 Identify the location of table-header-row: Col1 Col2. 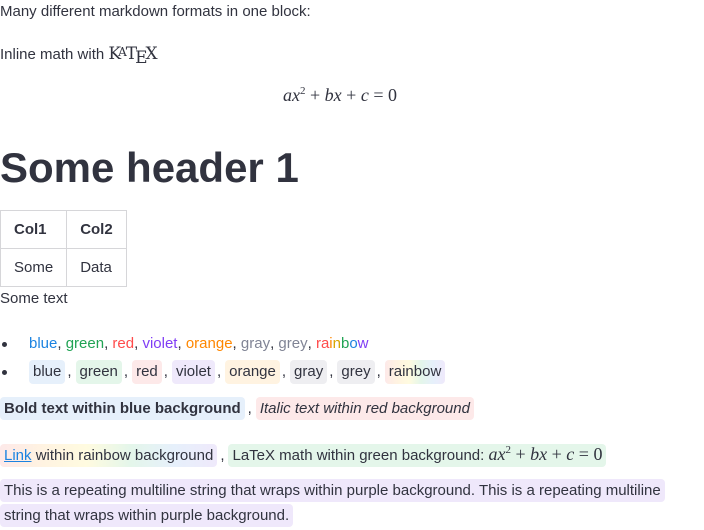
(63, 229).